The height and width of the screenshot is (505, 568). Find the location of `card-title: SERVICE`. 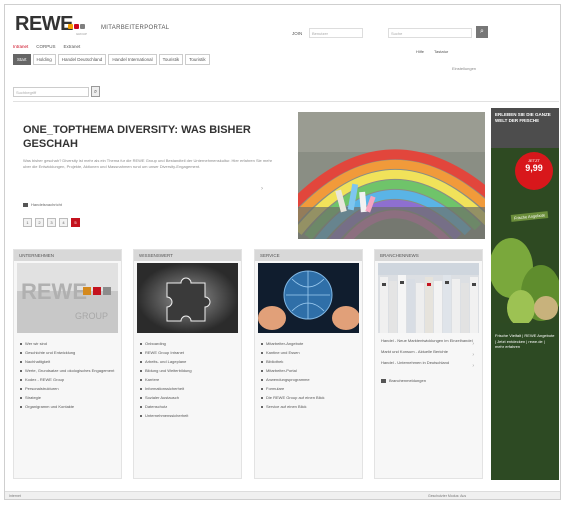

card-title: SERVICE is located at coordinates (308, 255).